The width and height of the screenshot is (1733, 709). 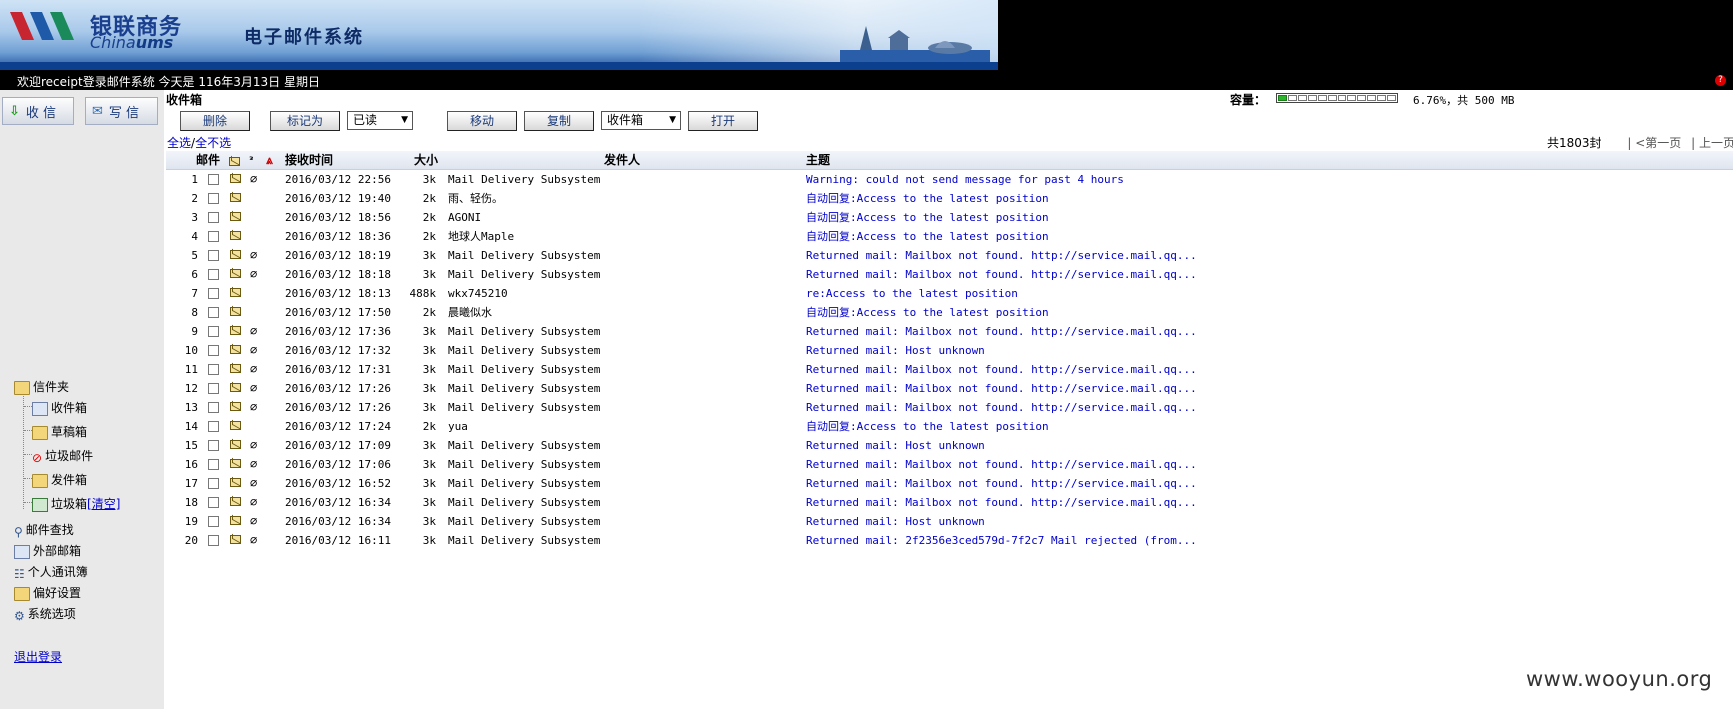 What do you see at coordinates (1464, 100) in the screenshot?
I see `capacity-text: 6.76%，共 500 MB` at bounding box center [1464, 100].